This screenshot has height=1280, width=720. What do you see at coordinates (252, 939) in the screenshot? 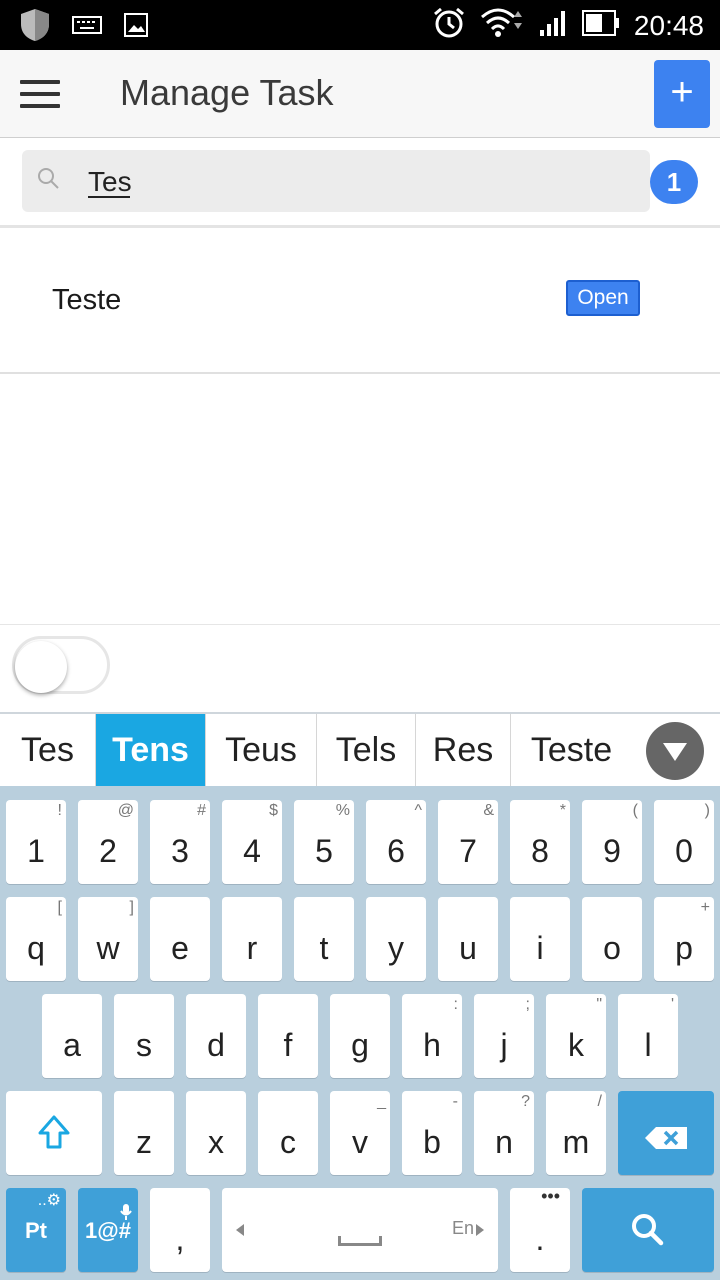
I see `key-r: r` at bounding box center [252, 939].